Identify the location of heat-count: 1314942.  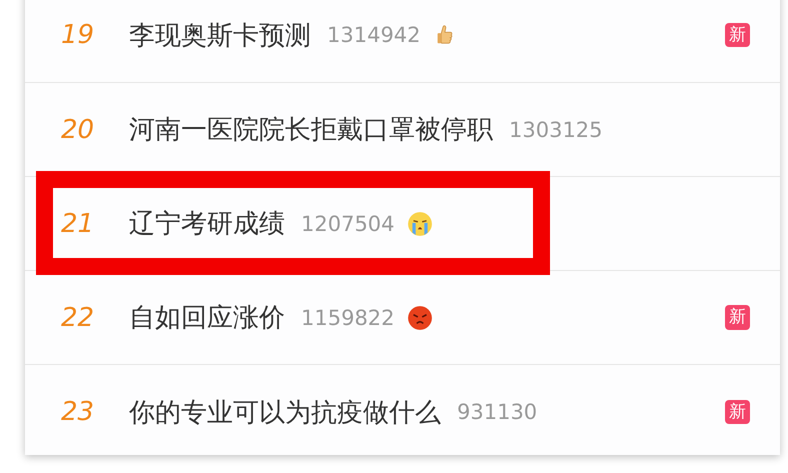
(374, 35).